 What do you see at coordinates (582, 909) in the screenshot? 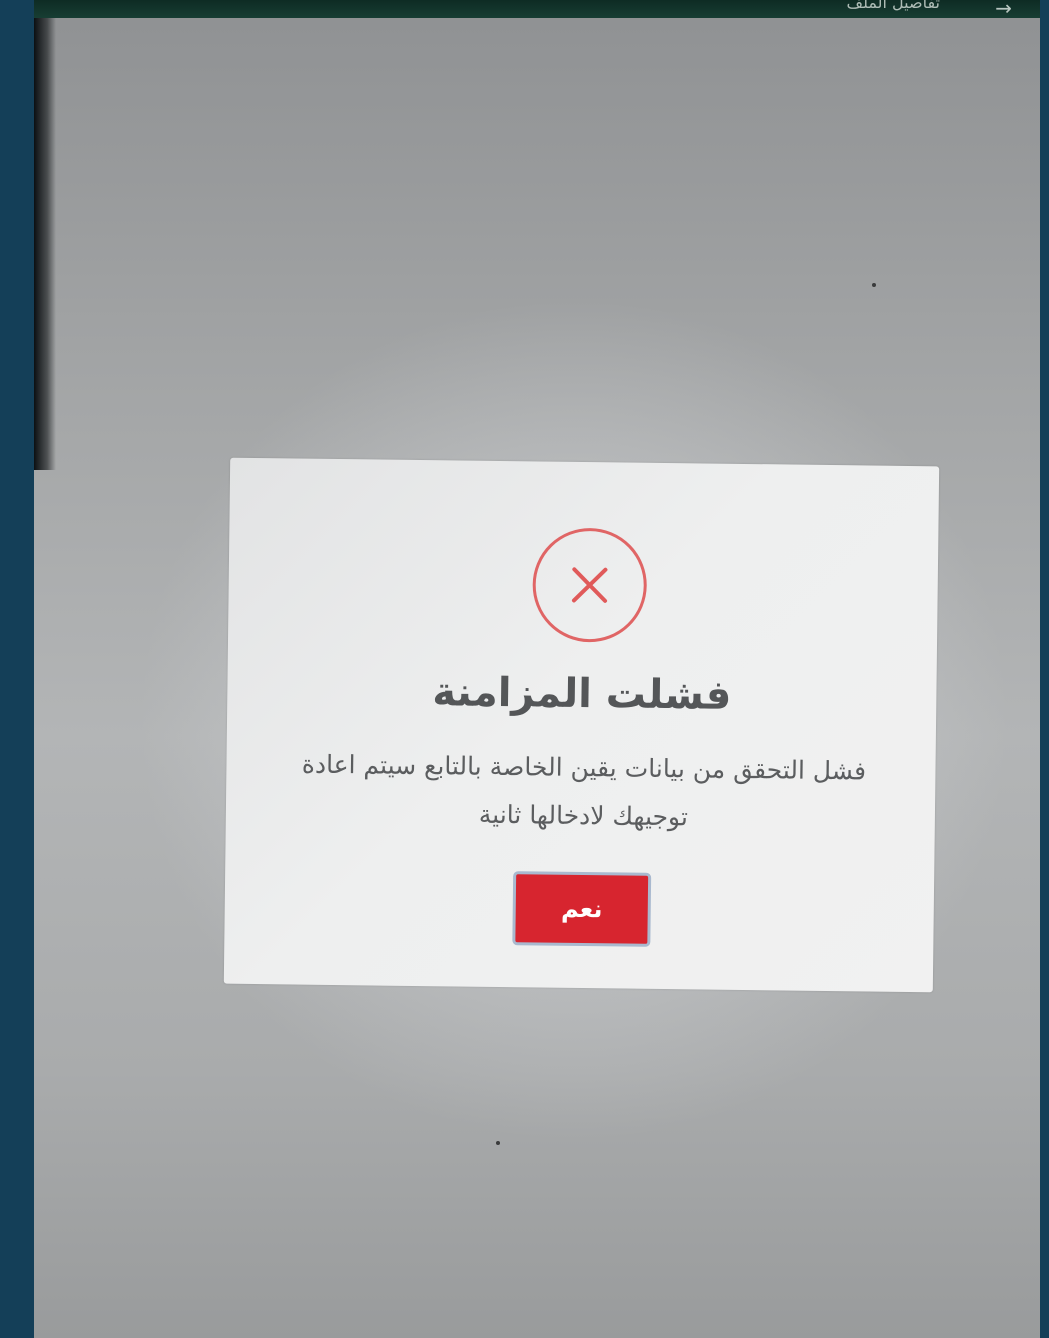
I see `confirm-button: نعم` at bounding box center [582, 909].